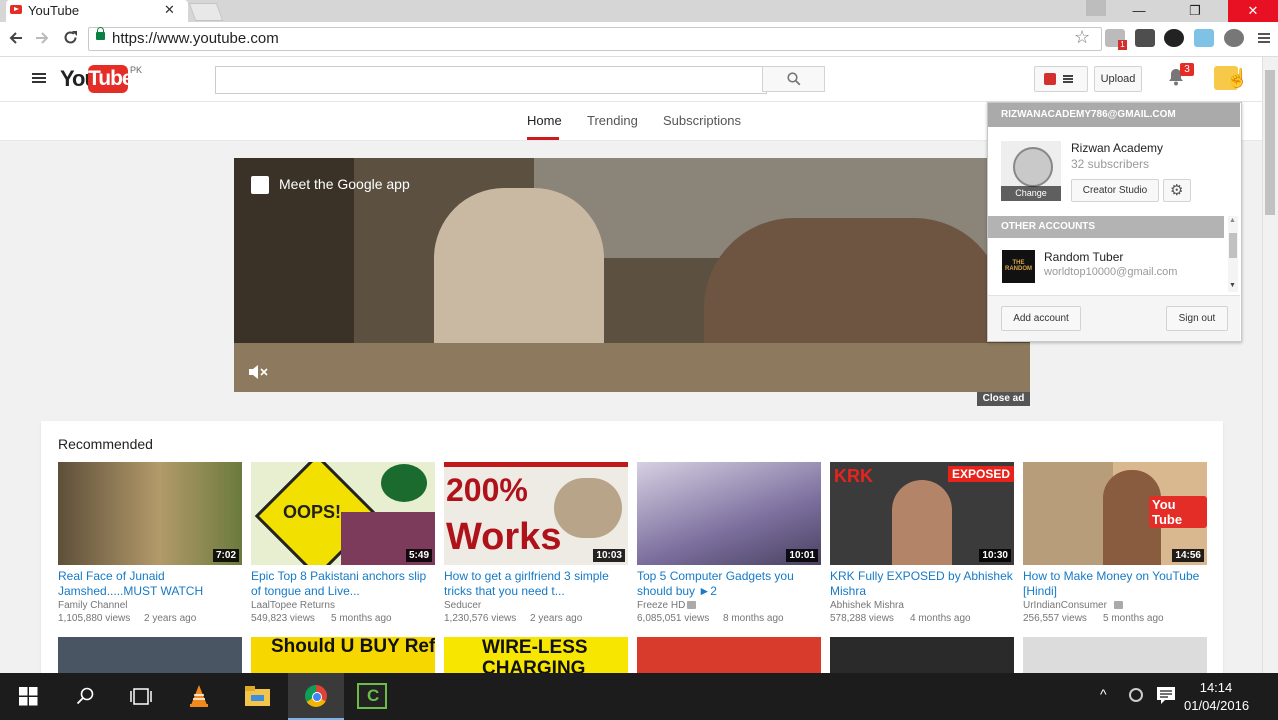 This screenshot has width=1278, height=720. Describe the element at coordinates (1083, 257) in the screenshot. I see `other-account-name: Random Tuber` at that location.